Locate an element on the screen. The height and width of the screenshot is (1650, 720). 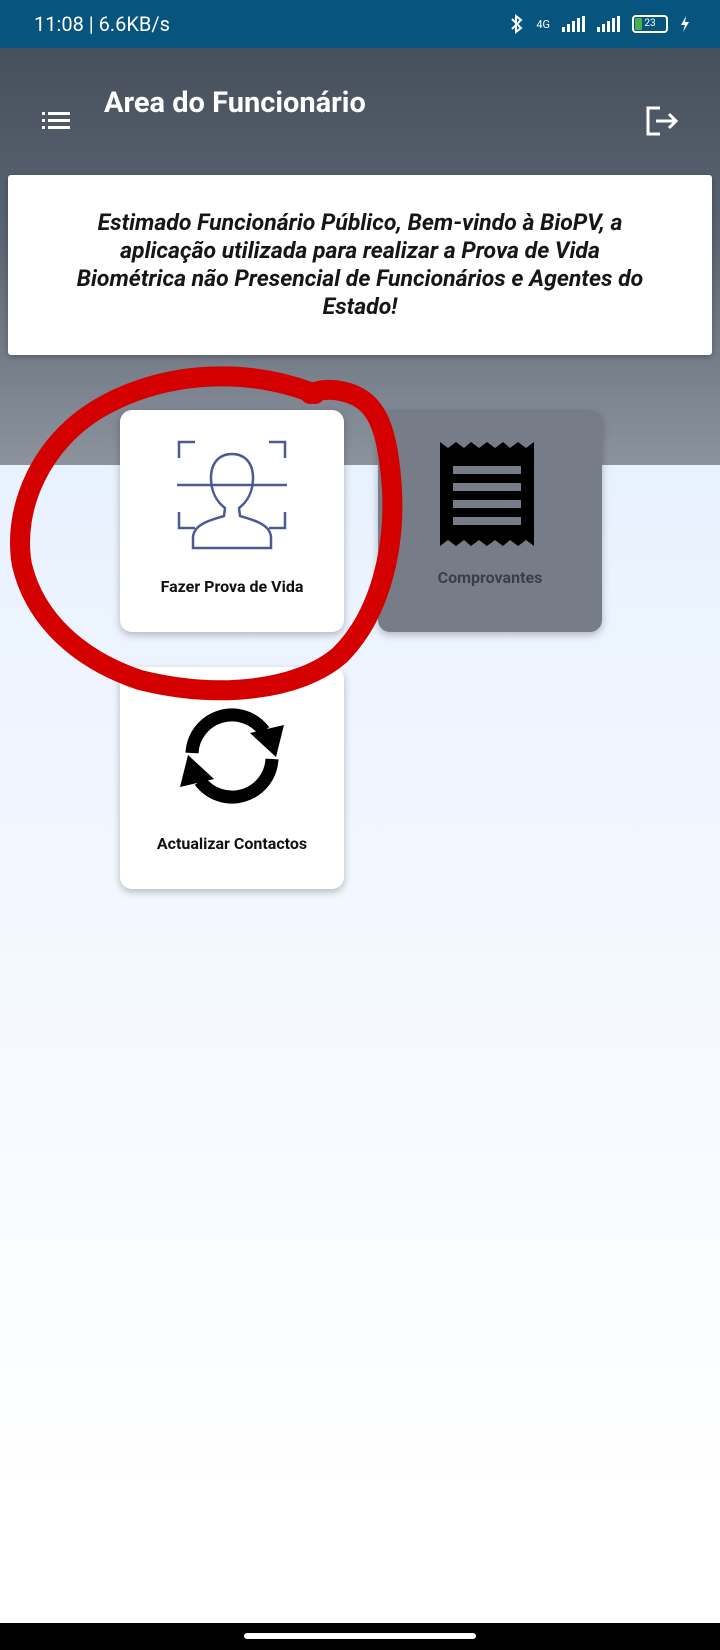
page-title: Area do Funcionário is located at coordinates (235, 103).